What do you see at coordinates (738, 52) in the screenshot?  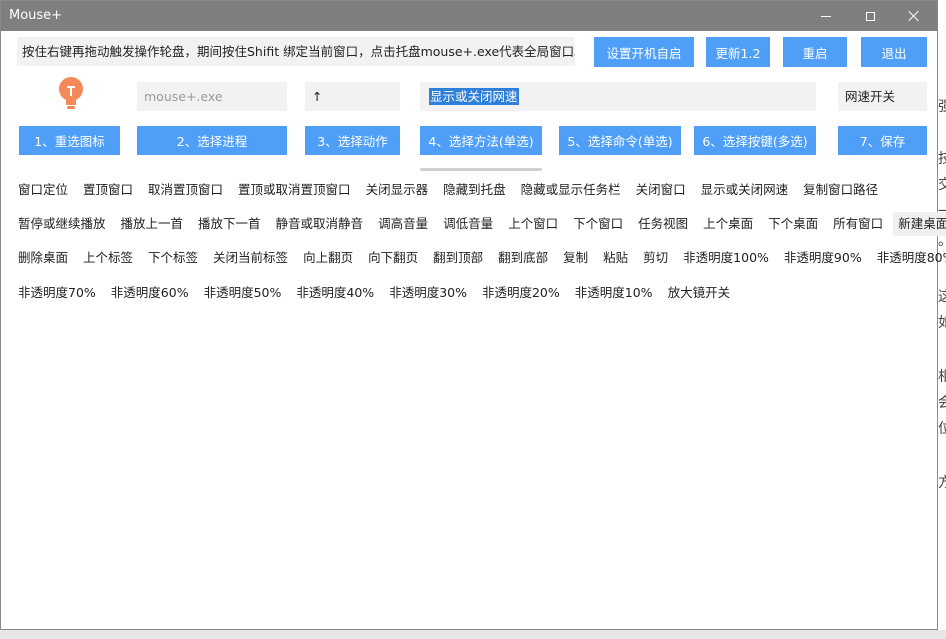 I see `update-button: 更新1.2` at bounding box center [738, 52].